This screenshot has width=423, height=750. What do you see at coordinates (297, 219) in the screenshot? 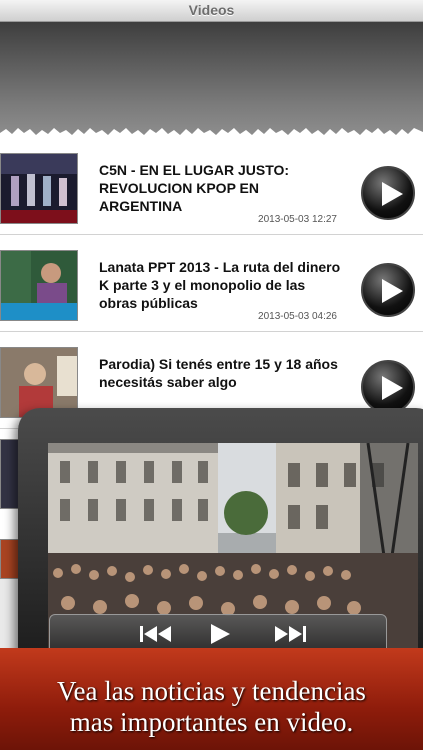
I see `video-date: 2013-05-03 12:27` at bounding box center [297, 219].